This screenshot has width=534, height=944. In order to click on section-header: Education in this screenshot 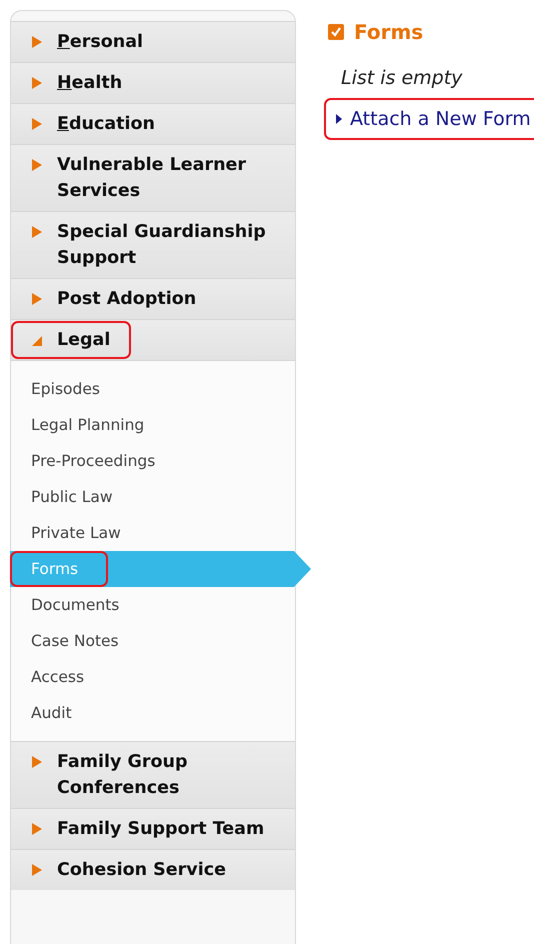, I will do `click(153, 123)`.